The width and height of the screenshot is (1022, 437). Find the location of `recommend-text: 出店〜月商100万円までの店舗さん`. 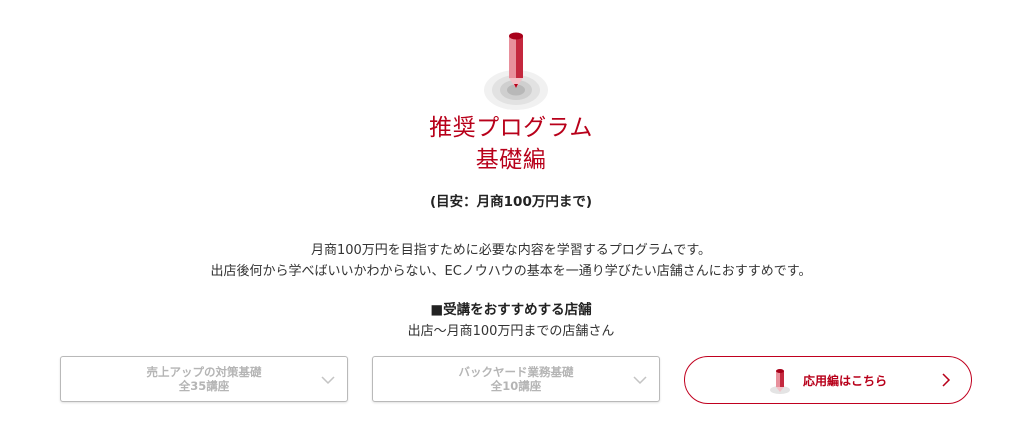

recommend-text: 出店〜月商100万円までの店舗さん is located at coordinates (511, 331).